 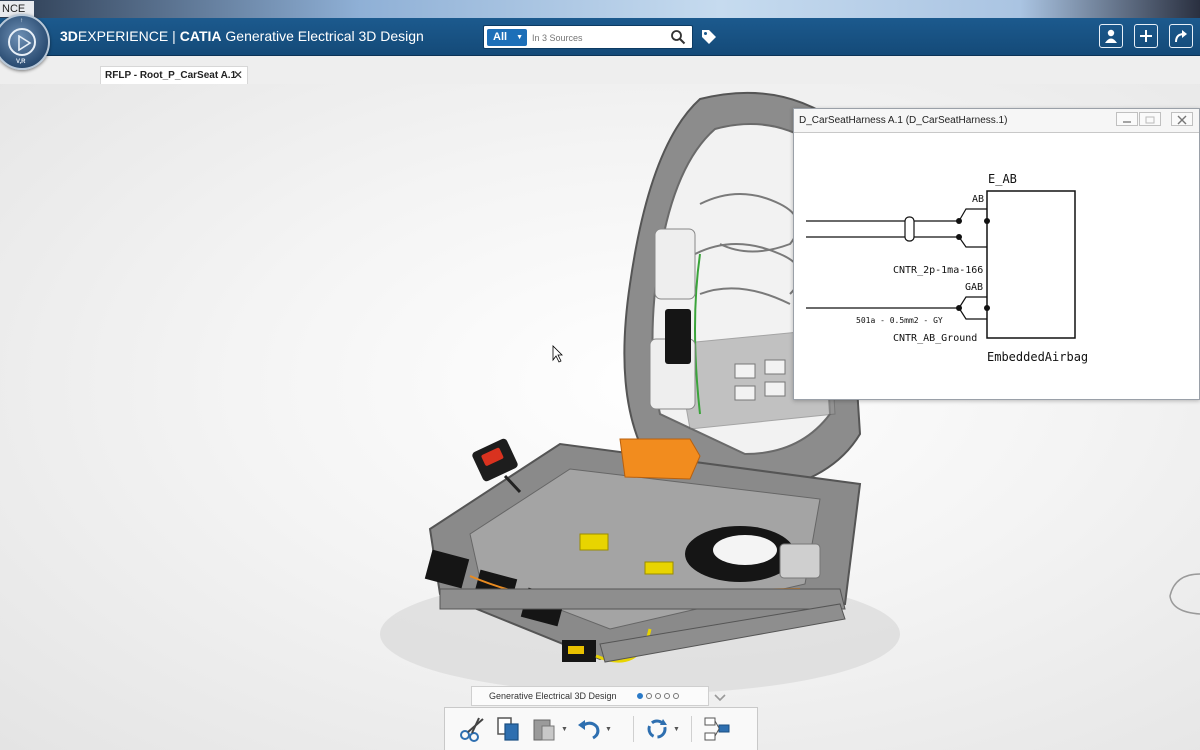 What do you see at coordinates (974, 287) in the screenshot?
I see `pin-gab-label: GAB` at bounding box center [974, 287].